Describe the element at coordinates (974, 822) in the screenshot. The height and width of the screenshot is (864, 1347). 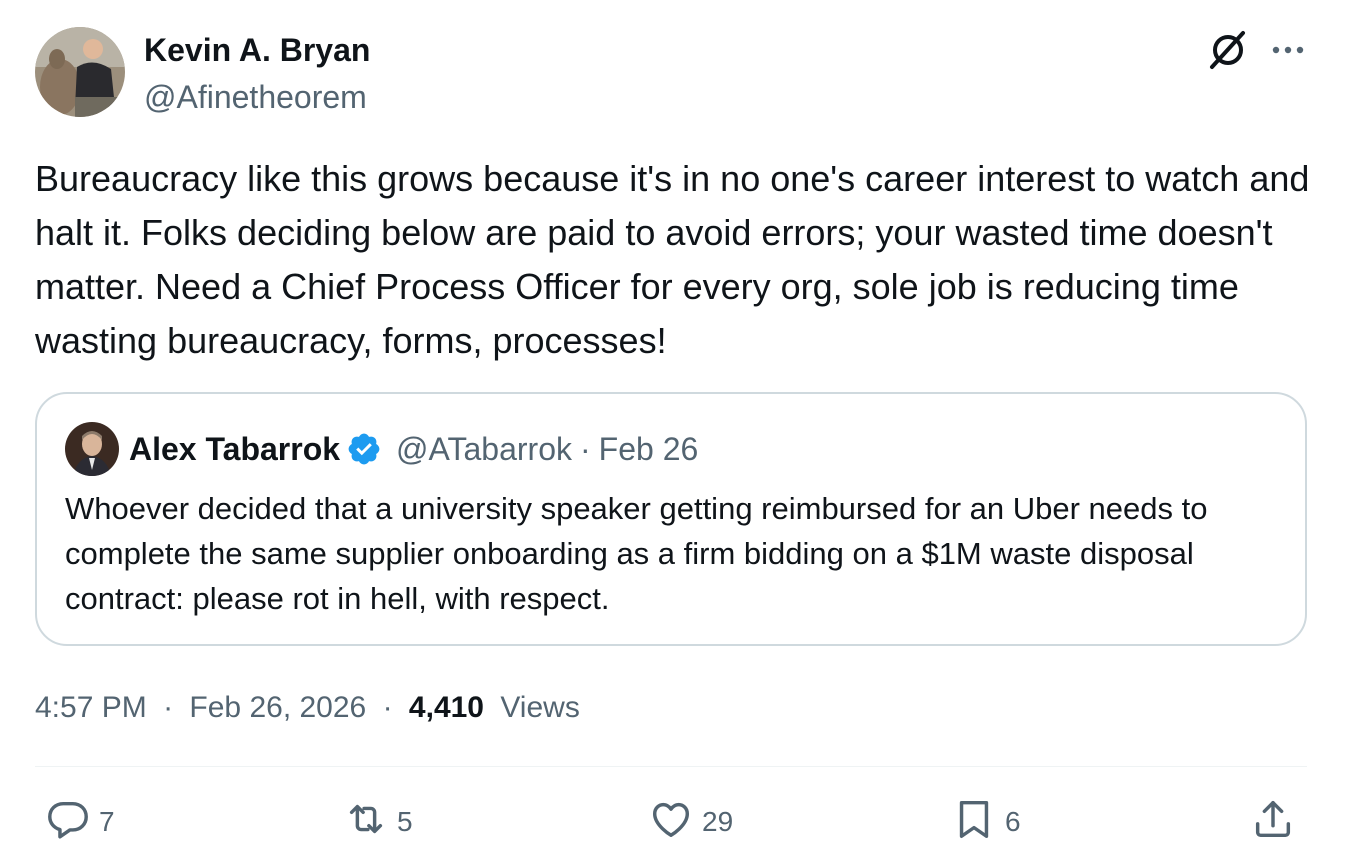
I see `bookmark-icon` at that location.